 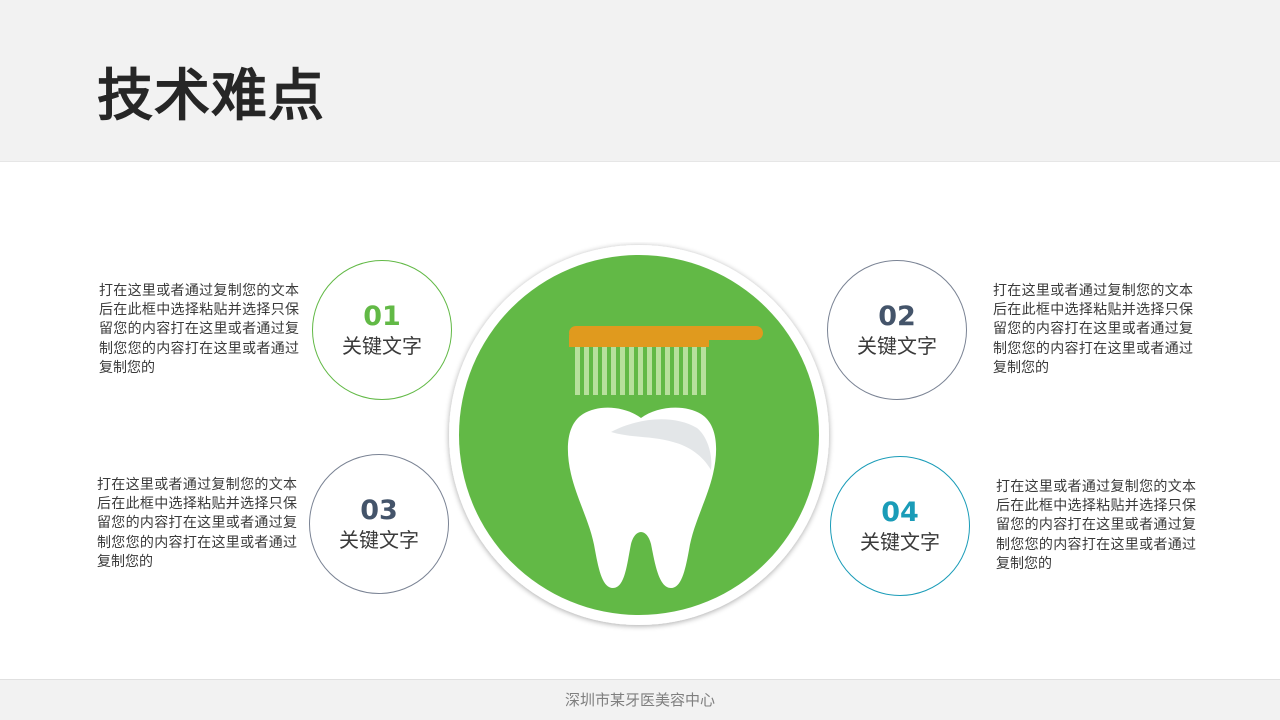 I want to click on footer-text: 深圳市某牙医美容中心, so click(x=639, y=700).